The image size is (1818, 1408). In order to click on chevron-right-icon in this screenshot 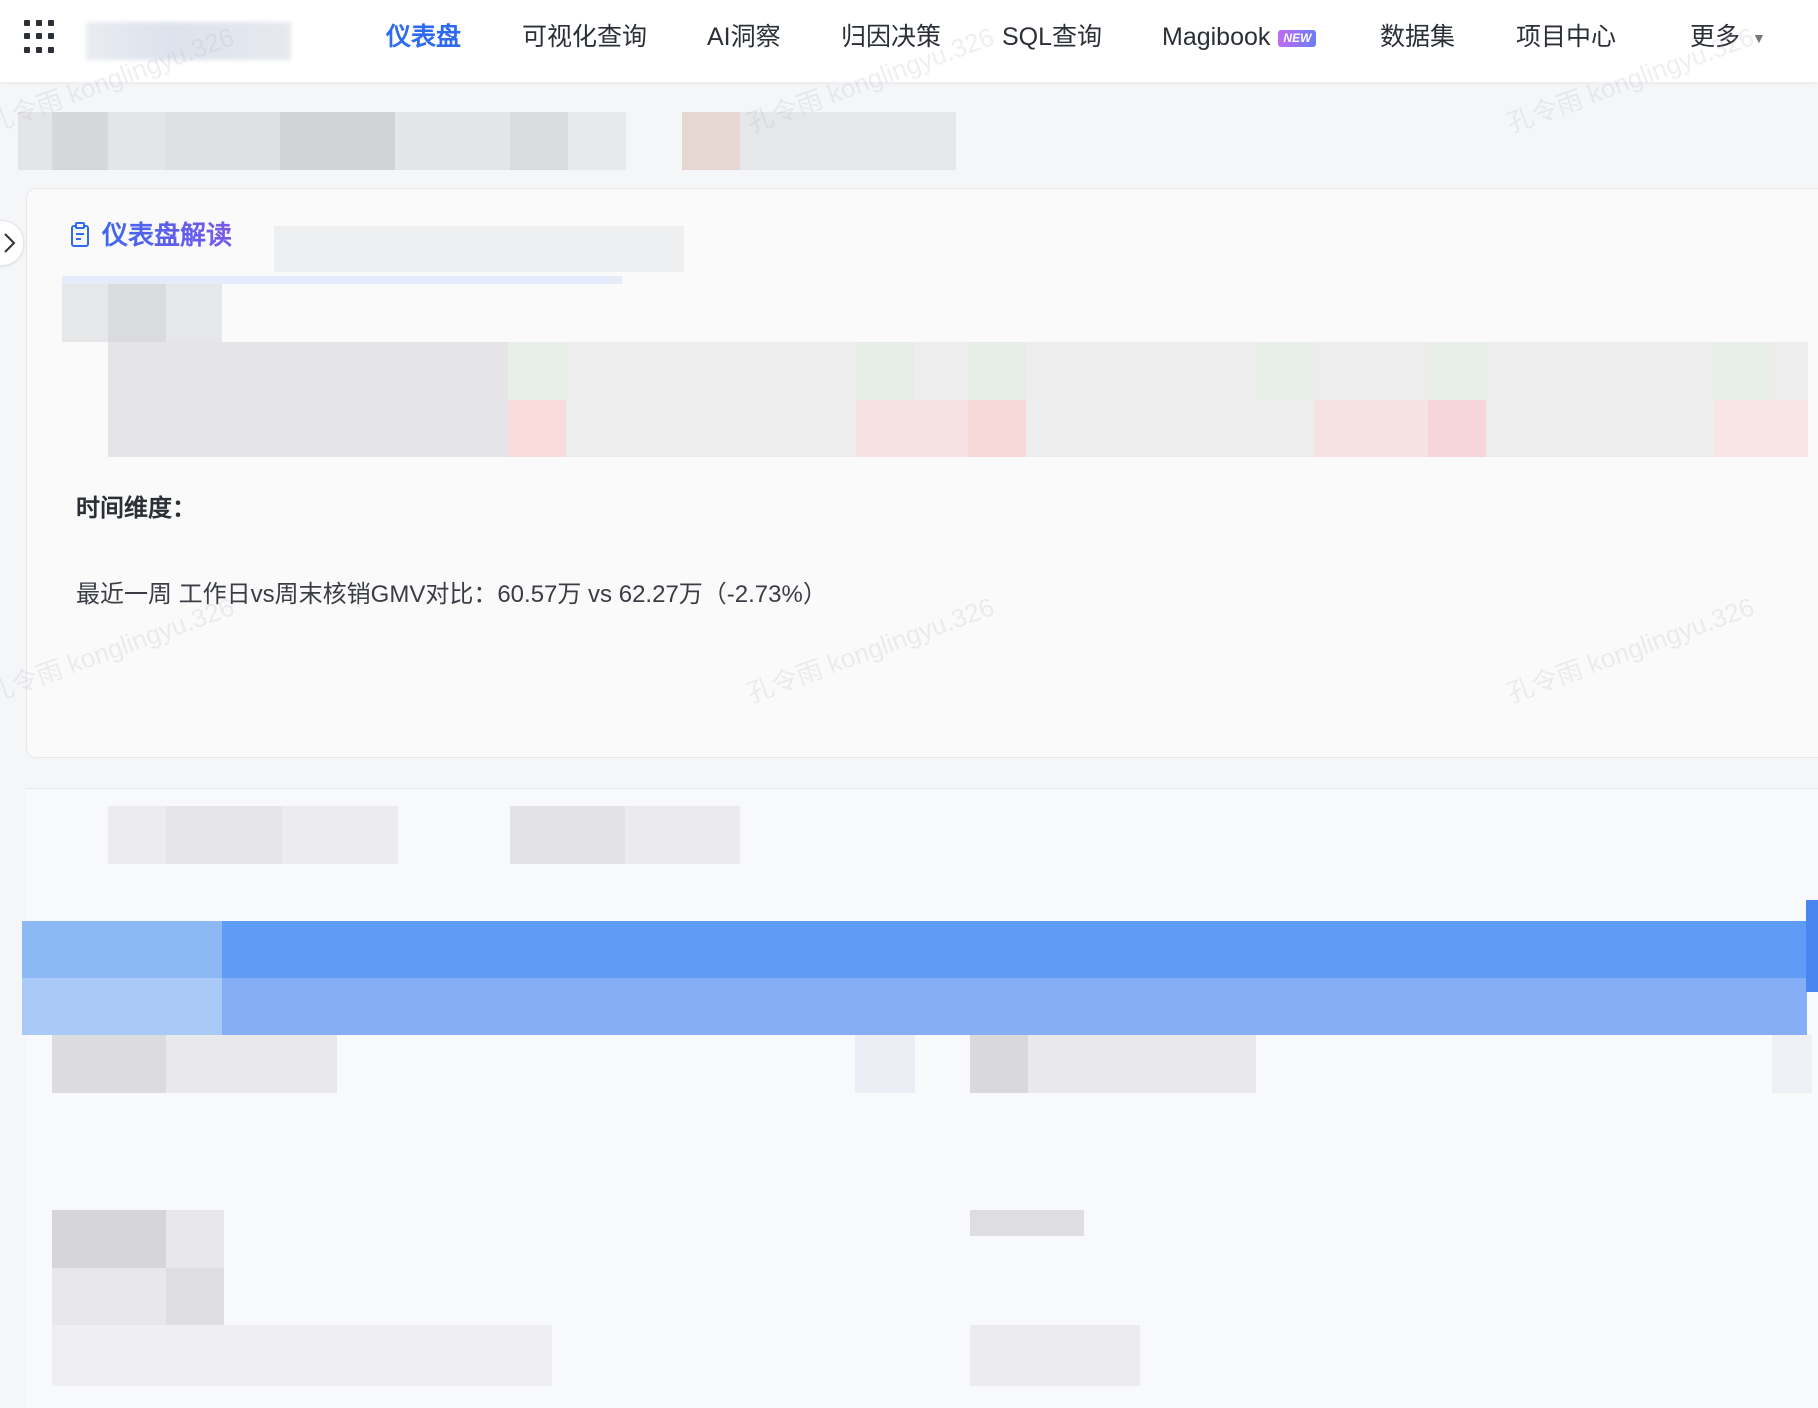, I will do `click(10, 243)`.